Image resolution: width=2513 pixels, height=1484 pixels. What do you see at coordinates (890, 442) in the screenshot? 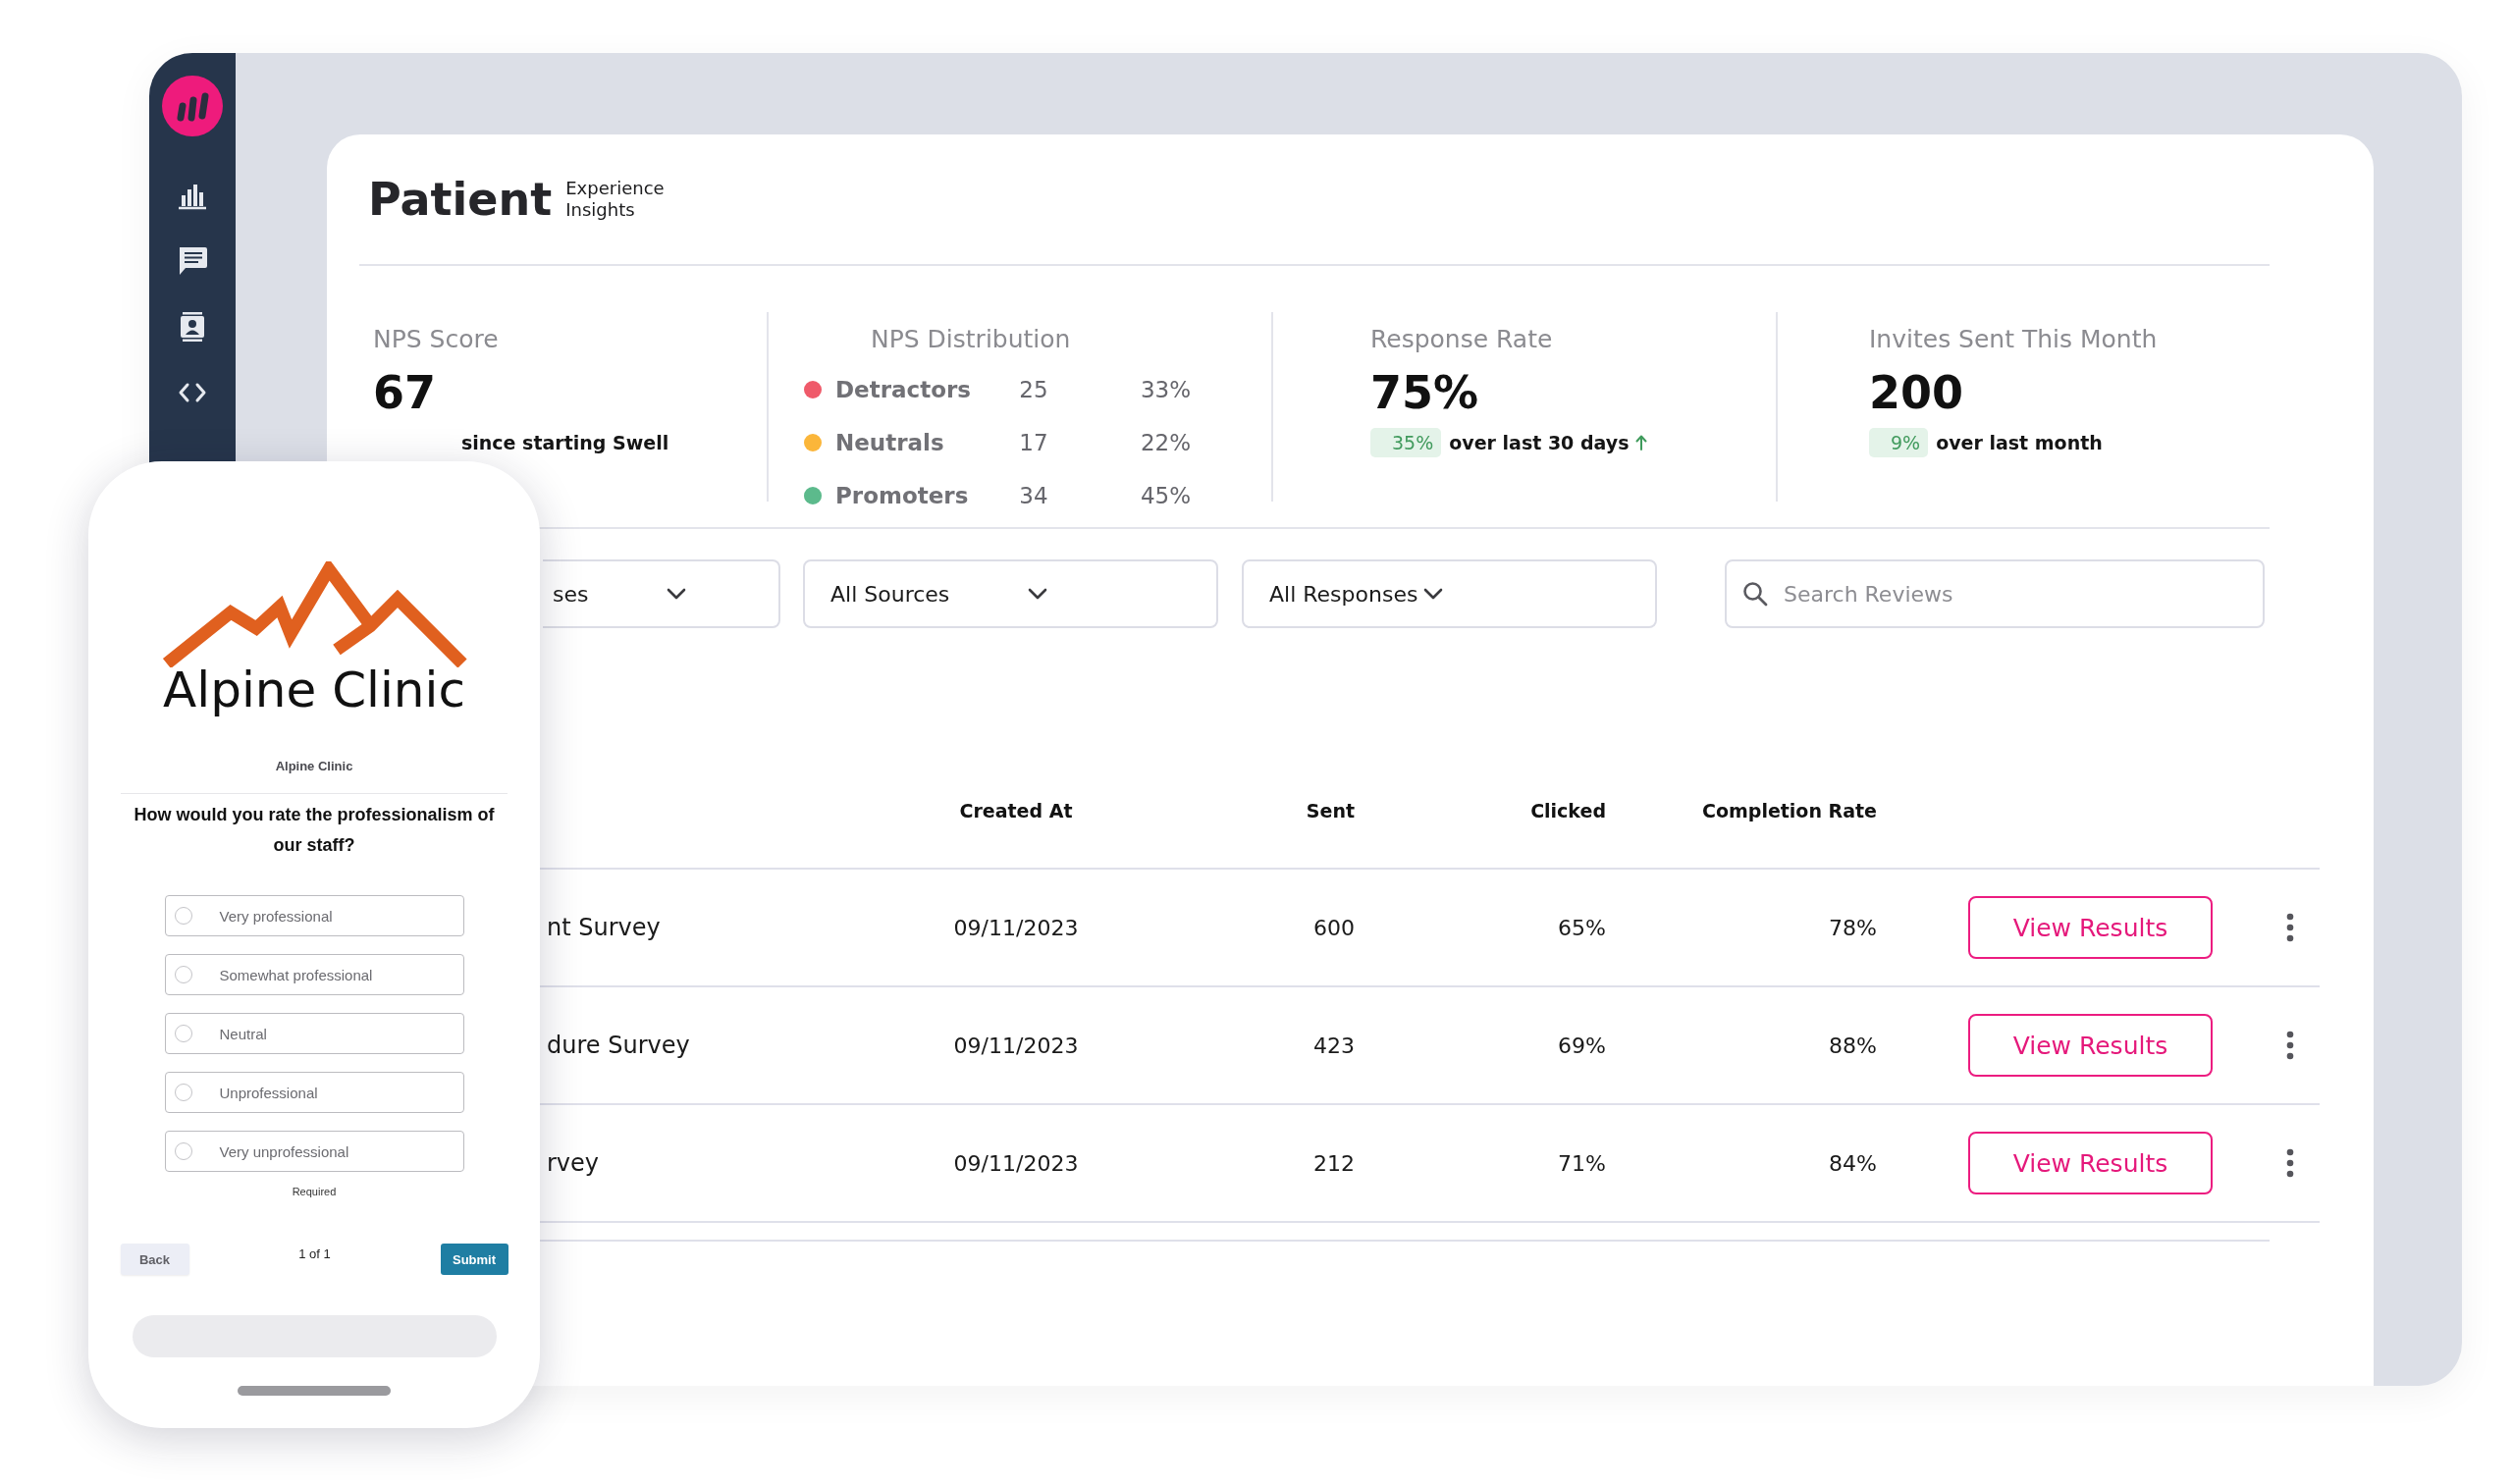
I see `distribution-label: Neutrals` at bounding box center [890, 442].